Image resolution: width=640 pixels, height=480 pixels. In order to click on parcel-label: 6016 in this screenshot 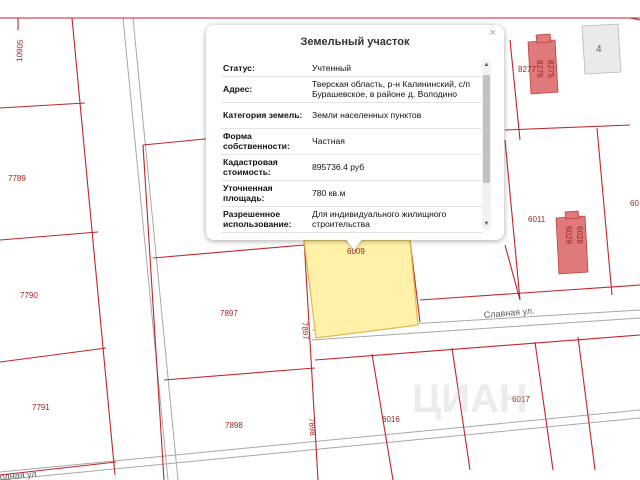, I will do `click(391, 419)`.